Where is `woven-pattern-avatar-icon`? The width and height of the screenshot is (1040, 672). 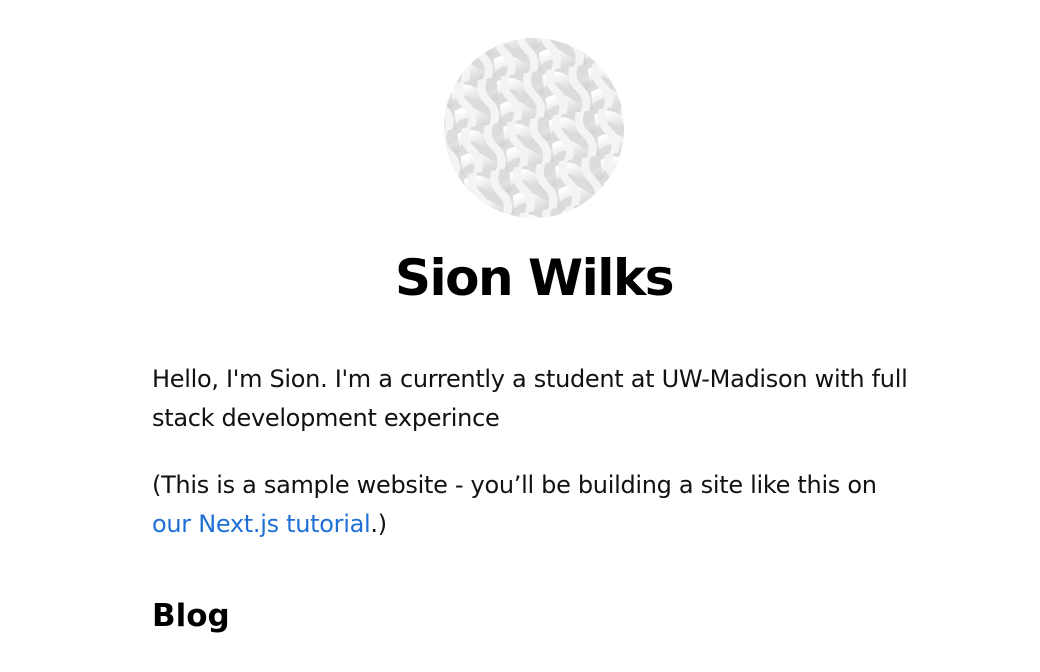 woven-pattern-avatar-icon is located at coordinates (534, 128).